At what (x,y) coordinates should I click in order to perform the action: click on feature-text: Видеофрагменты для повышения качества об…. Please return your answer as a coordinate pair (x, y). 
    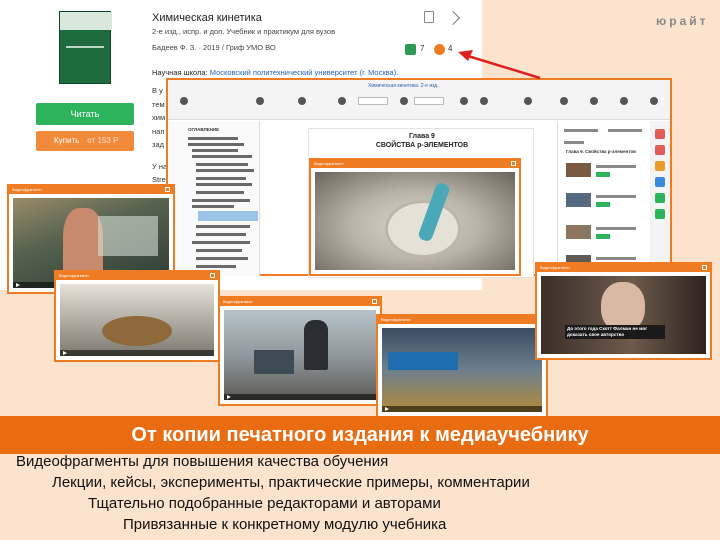
    Looking at the image, I should click on (202, 461).